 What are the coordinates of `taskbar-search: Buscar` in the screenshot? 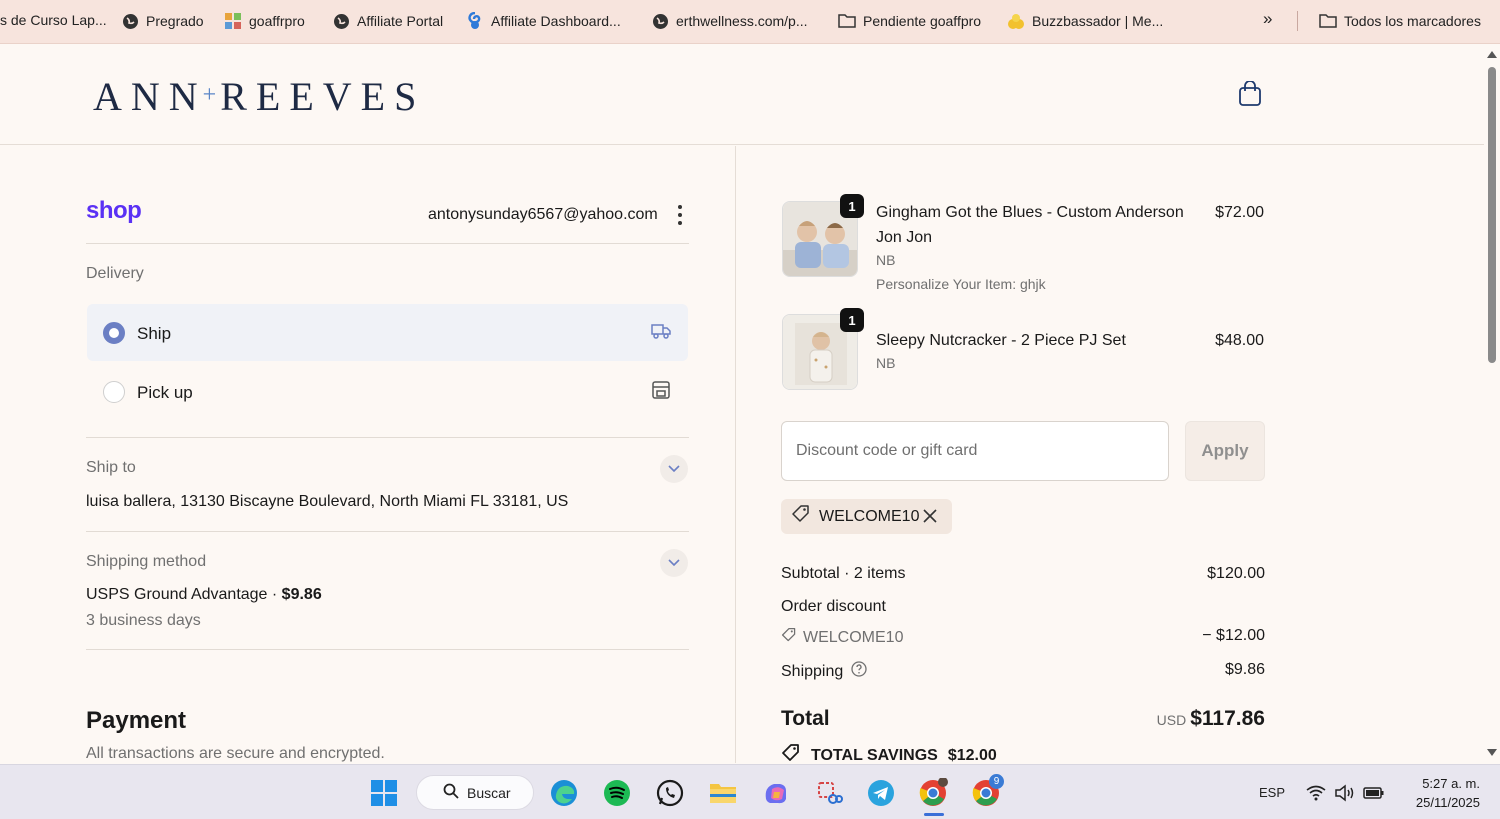 It's located at (475, 792).